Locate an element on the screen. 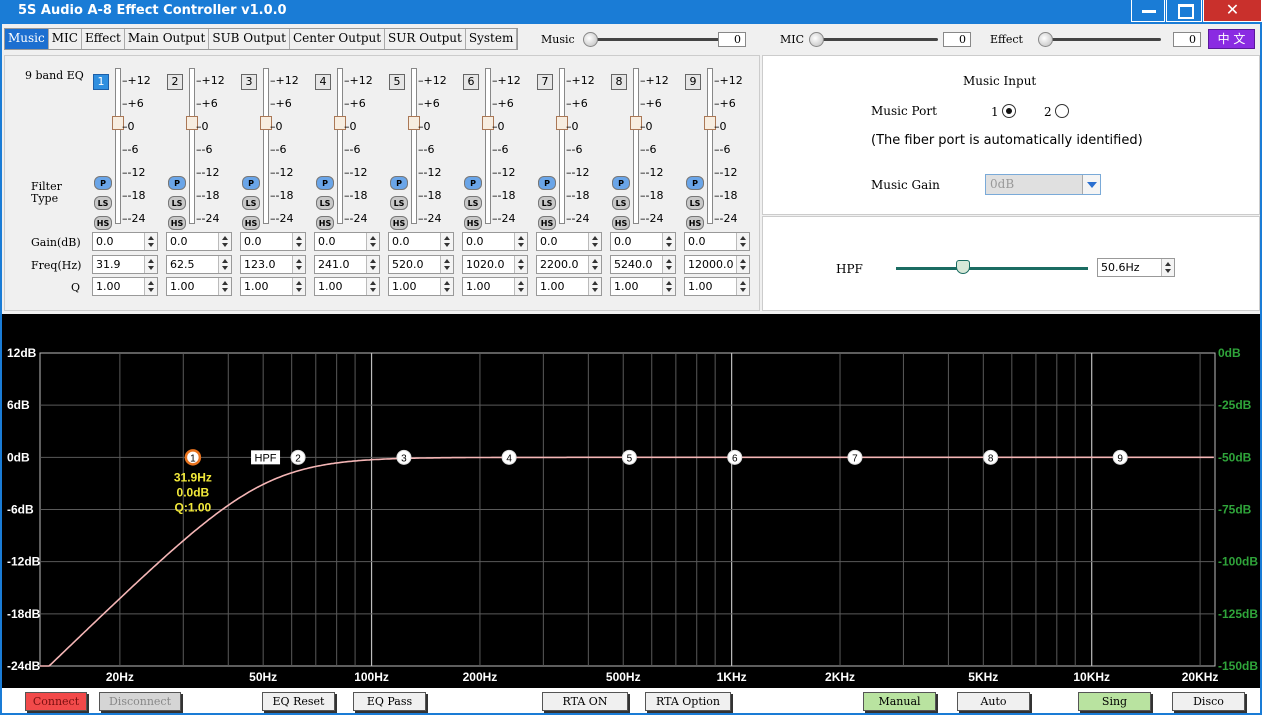  band-freq-input: 2200.0 is located at coordinates (569, 264).